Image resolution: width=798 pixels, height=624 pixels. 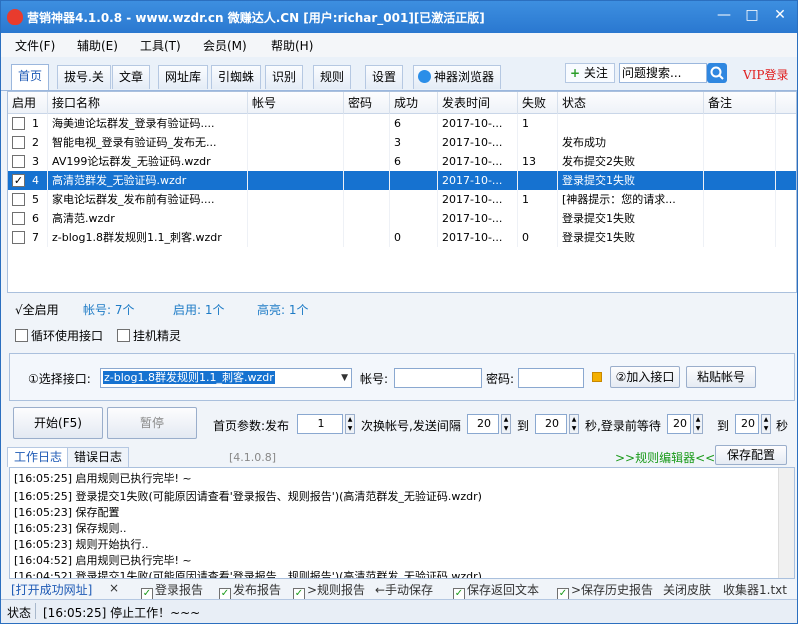 What do you see at coordinates (58, 423) in the screenshot?
I see `start-button: 开始(F5)` at bounding box center [58, 423].